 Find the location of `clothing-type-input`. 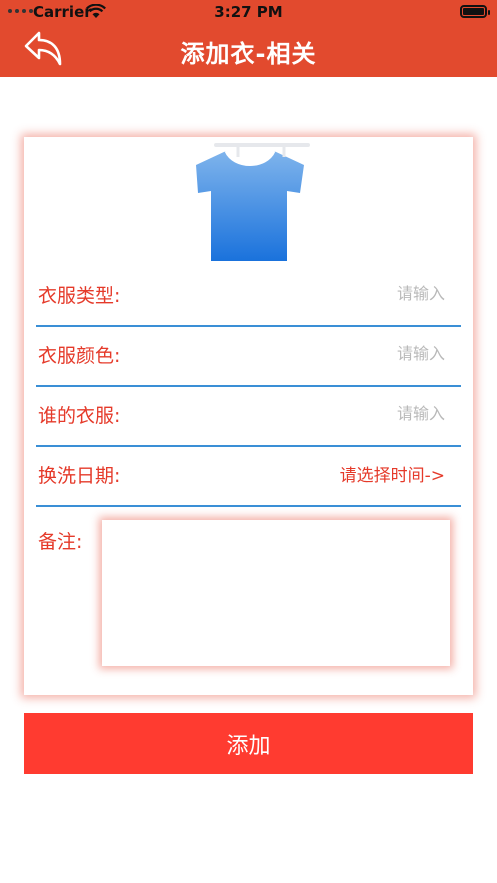

clothing-type-input is located at coordinates (345, 293).